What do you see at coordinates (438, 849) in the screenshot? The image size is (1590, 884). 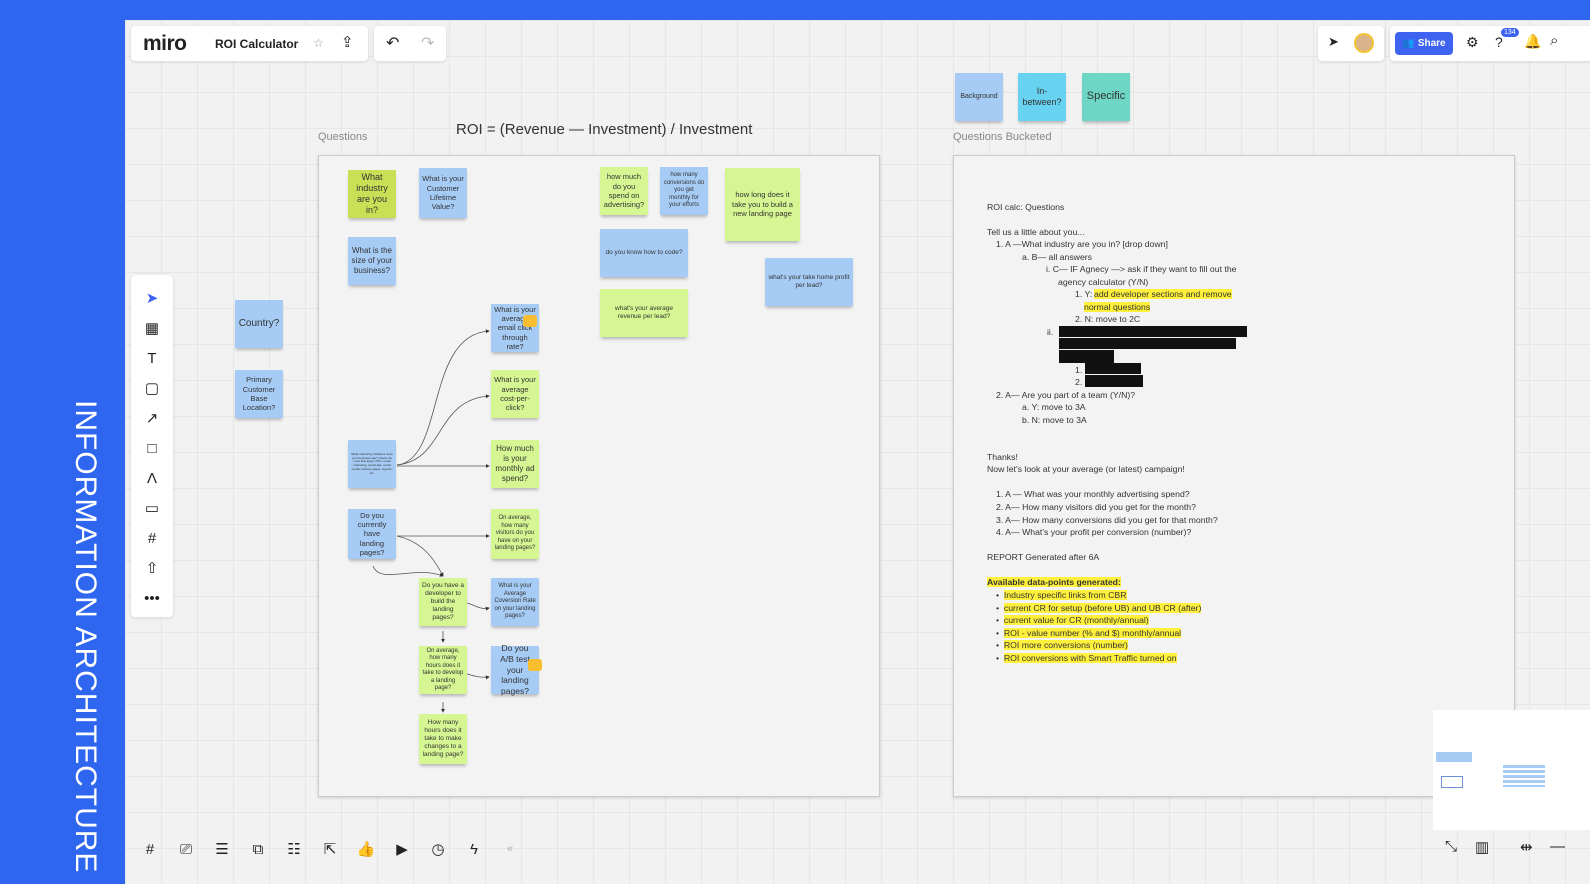 I see `timer-icon: ◷` at bounding box center [438, 849].